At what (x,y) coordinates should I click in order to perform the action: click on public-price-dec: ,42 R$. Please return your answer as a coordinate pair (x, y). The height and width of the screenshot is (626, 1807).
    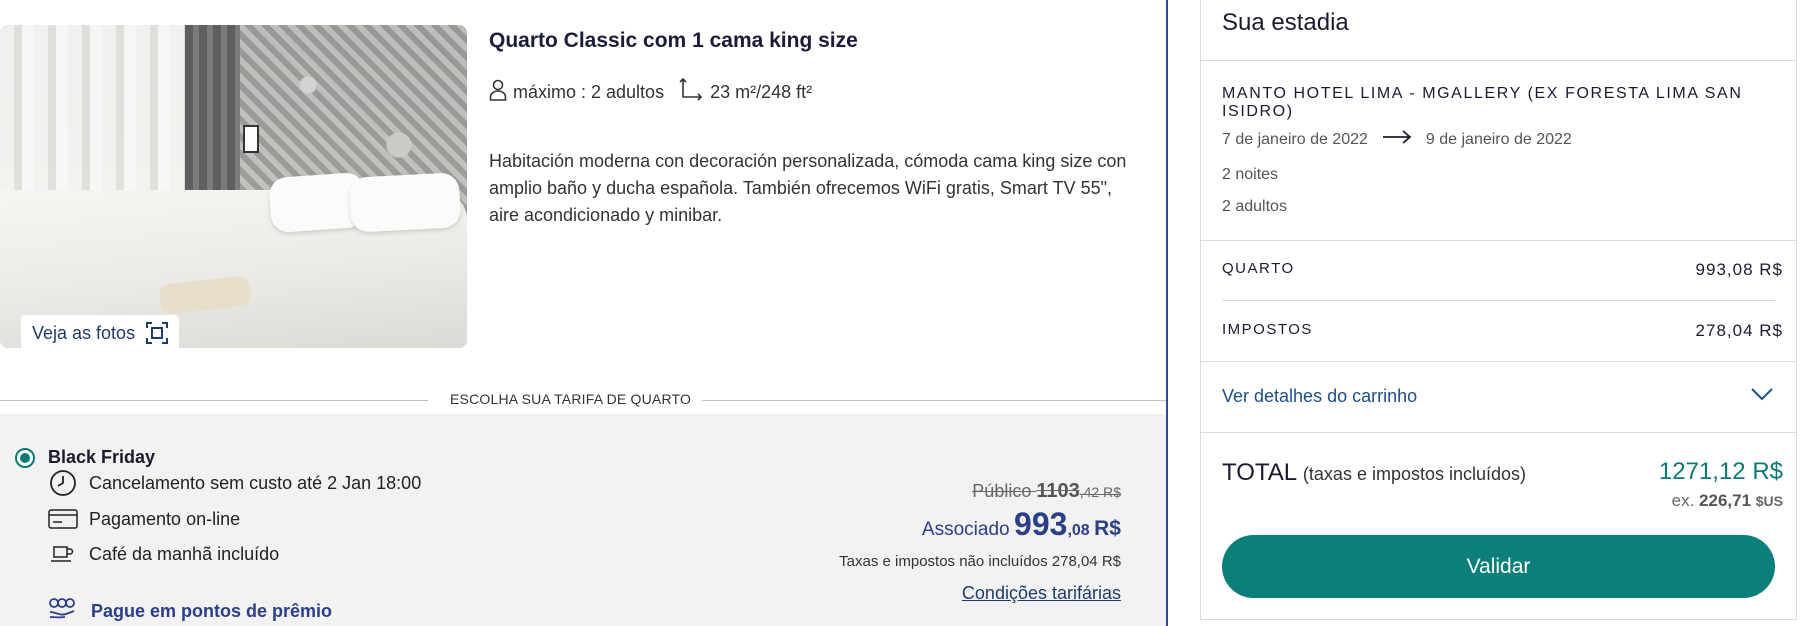
    Looking at the image, I should click on (1100, 492).